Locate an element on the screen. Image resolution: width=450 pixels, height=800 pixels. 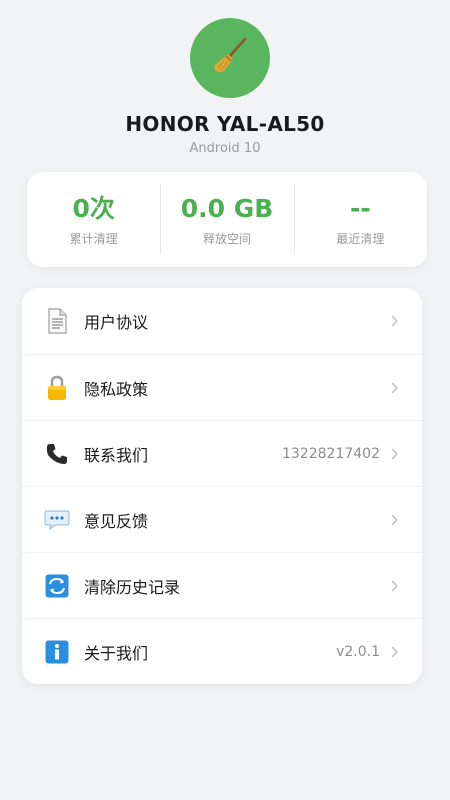
document-icon is located at coordinates (57, 321).